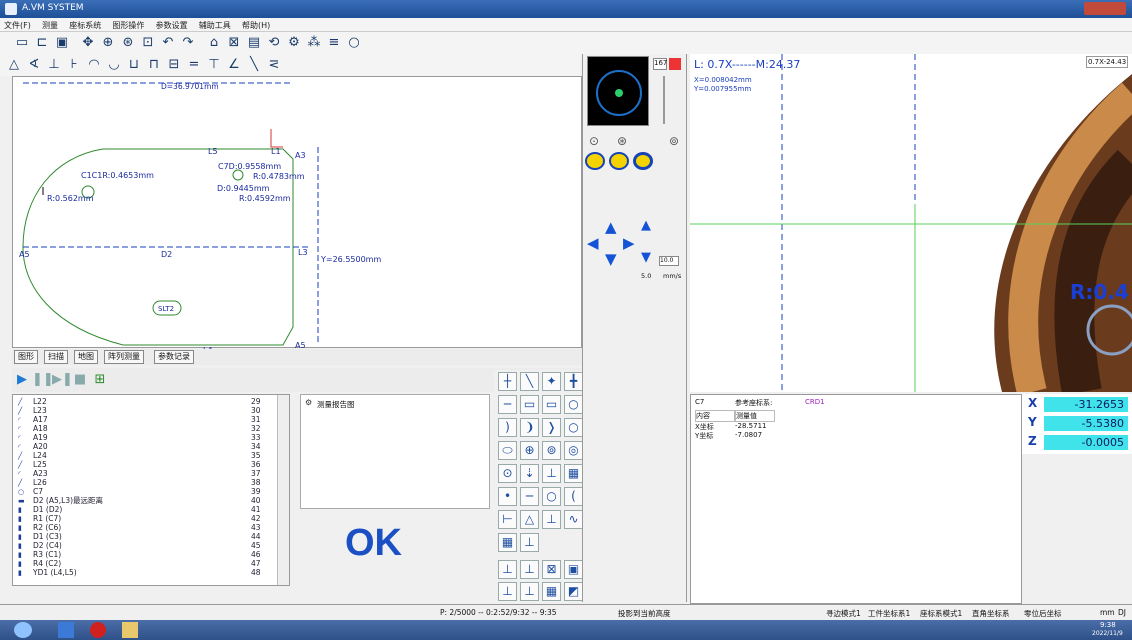 This screenshot has width=1132, height=640. I want to click on light-coax-icon: ⊛, so click(622, 141).